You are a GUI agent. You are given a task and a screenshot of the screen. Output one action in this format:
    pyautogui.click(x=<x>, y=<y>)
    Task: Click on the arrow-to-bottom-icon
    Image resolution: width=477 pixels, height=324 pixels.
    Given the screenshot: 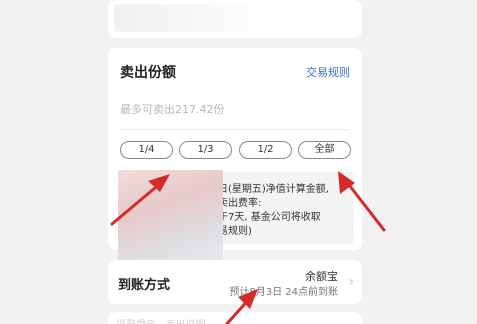 What is the action you would take?
    pyautogui.click(x=241, y=306)
    